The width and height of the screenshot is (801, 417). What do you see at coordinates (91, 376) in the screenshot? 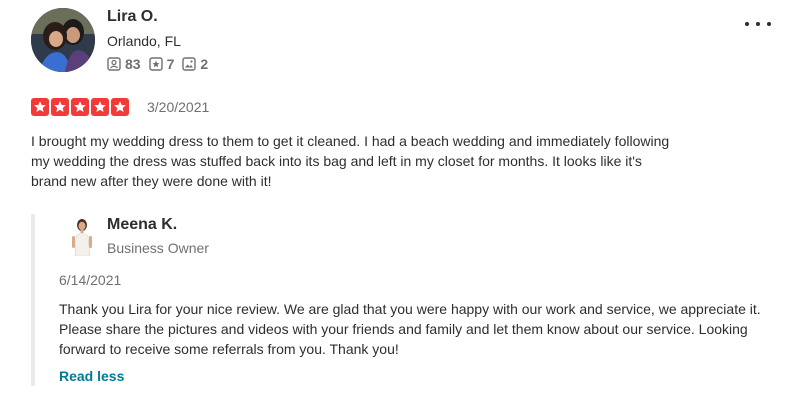
I see `read-less-link: Read less` at bounding box center [91, 376].